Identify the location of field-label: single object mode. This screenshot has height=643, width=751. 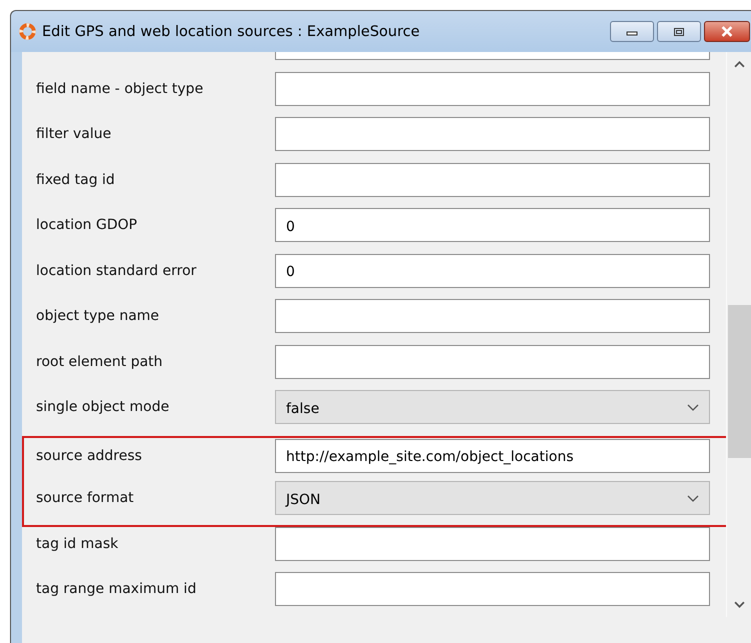
(103, 407).